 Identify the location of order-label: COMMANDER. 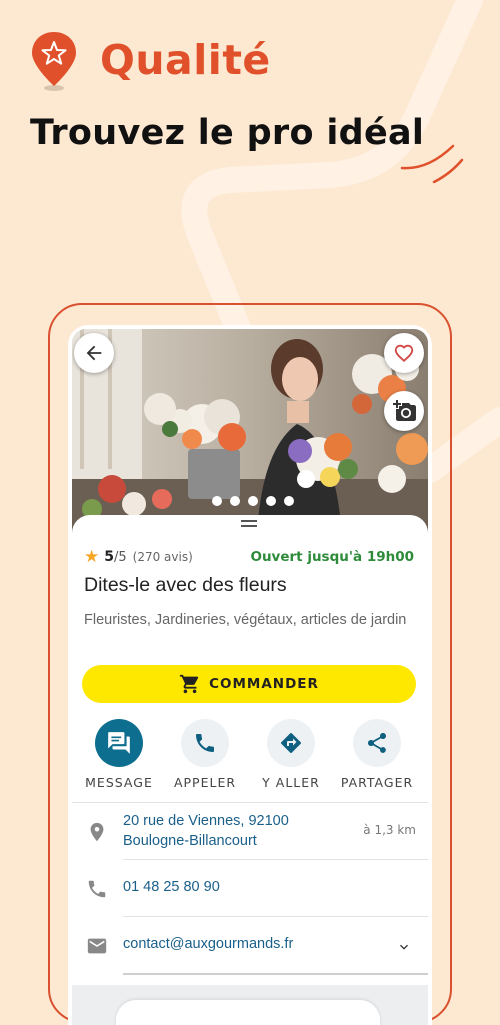
(264, 684).